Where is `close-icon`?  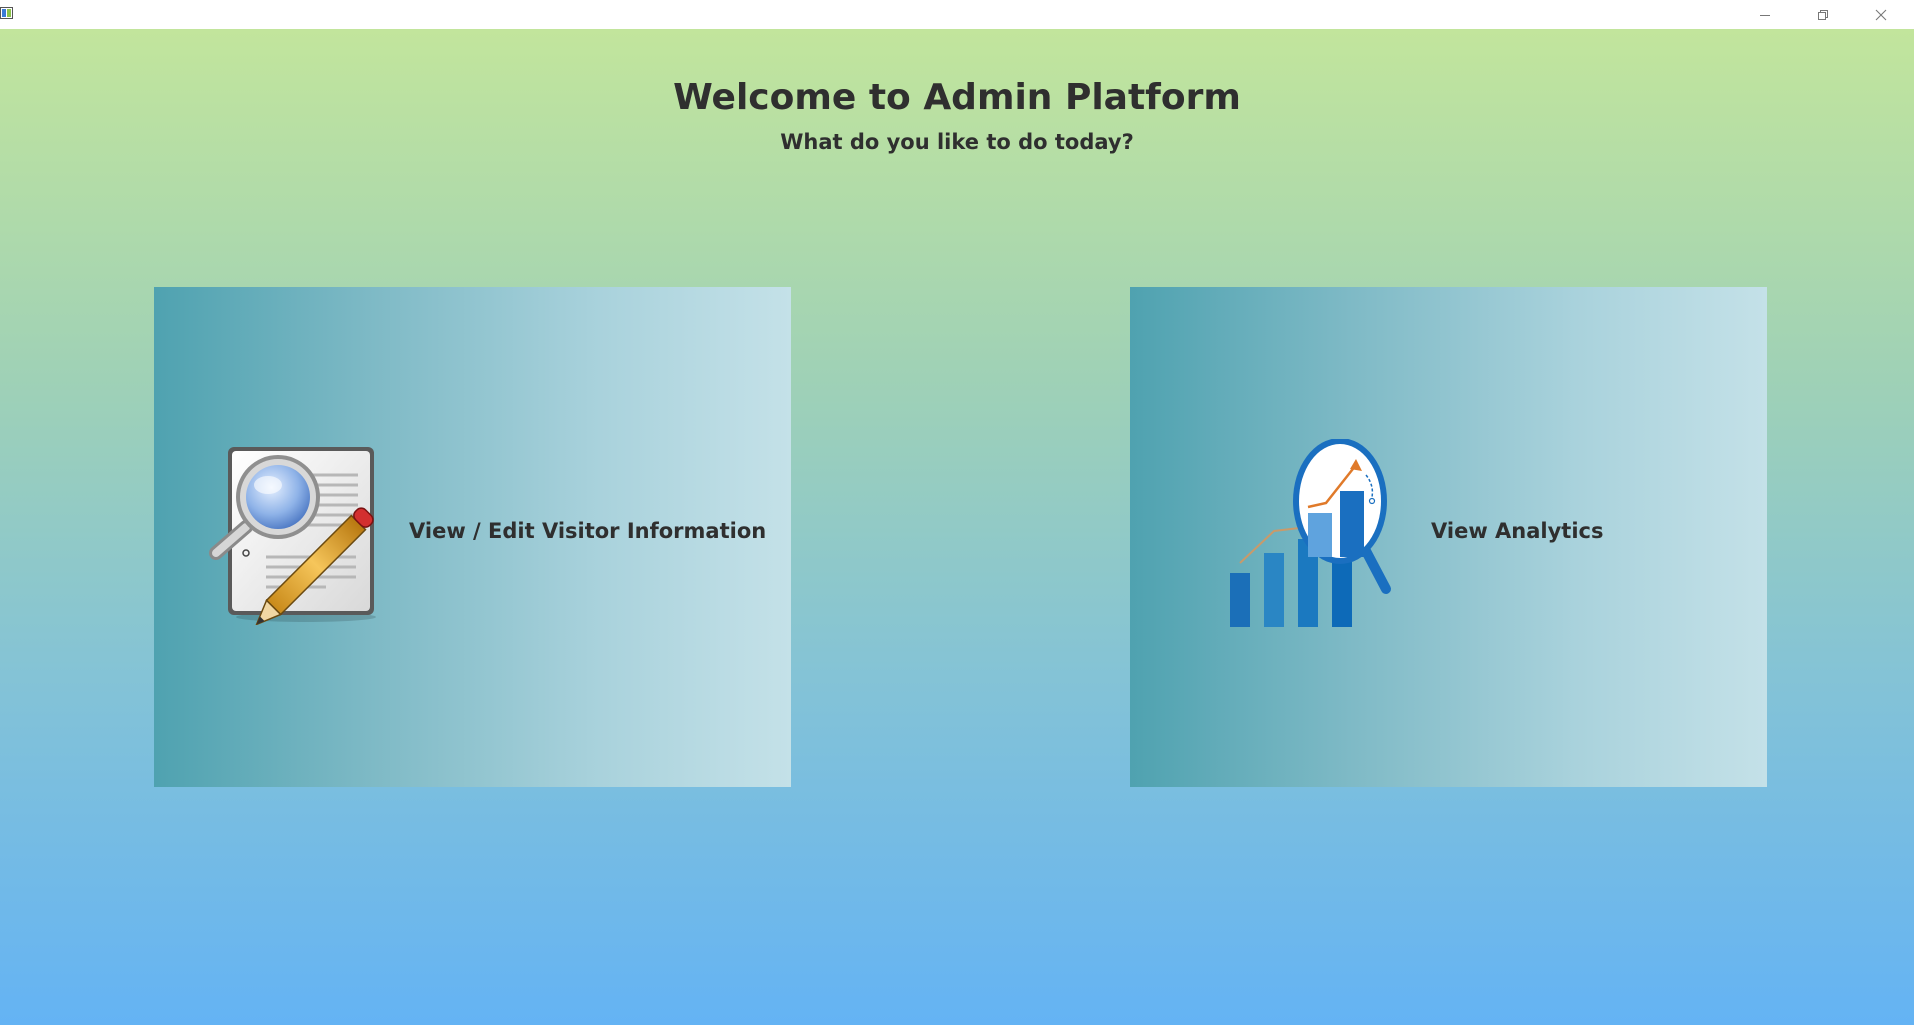
close-icon is located at coordinates (1881, 14).